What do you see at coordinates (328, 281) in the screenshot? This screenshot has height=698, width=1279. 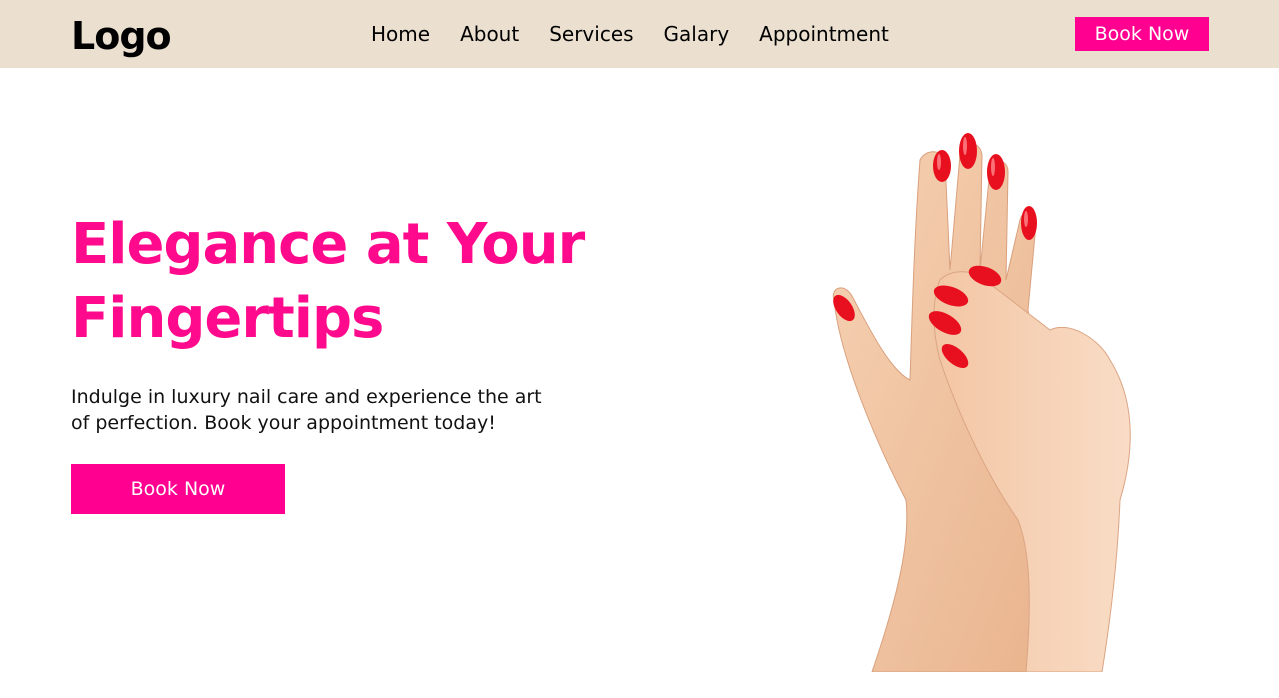 I see `hero-title: Elegance at Your Fingertips` at bounding box center [328, 281].